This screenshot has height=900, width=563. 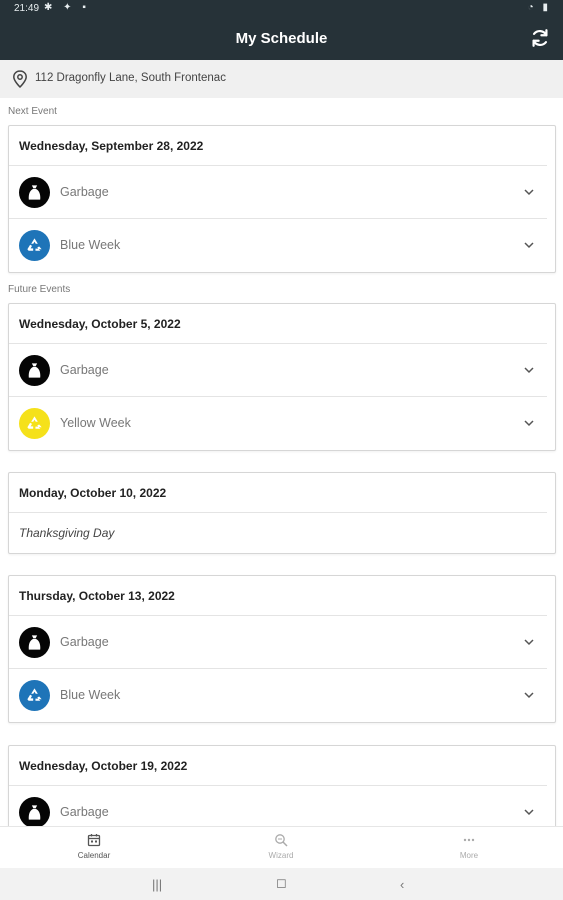 What do you see at coordinates (402, 884) in the screenshot?
I see `back-icon: ‹` at bounding box center [402, 884].